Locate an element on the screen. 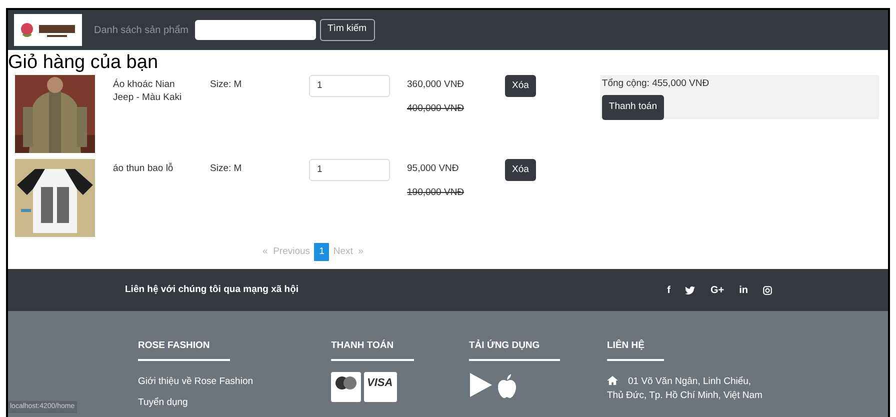 The width and height of the screenshot is (896, 417). old-price-text: 190,000 VNĐ is located at coordinates (436, 193).